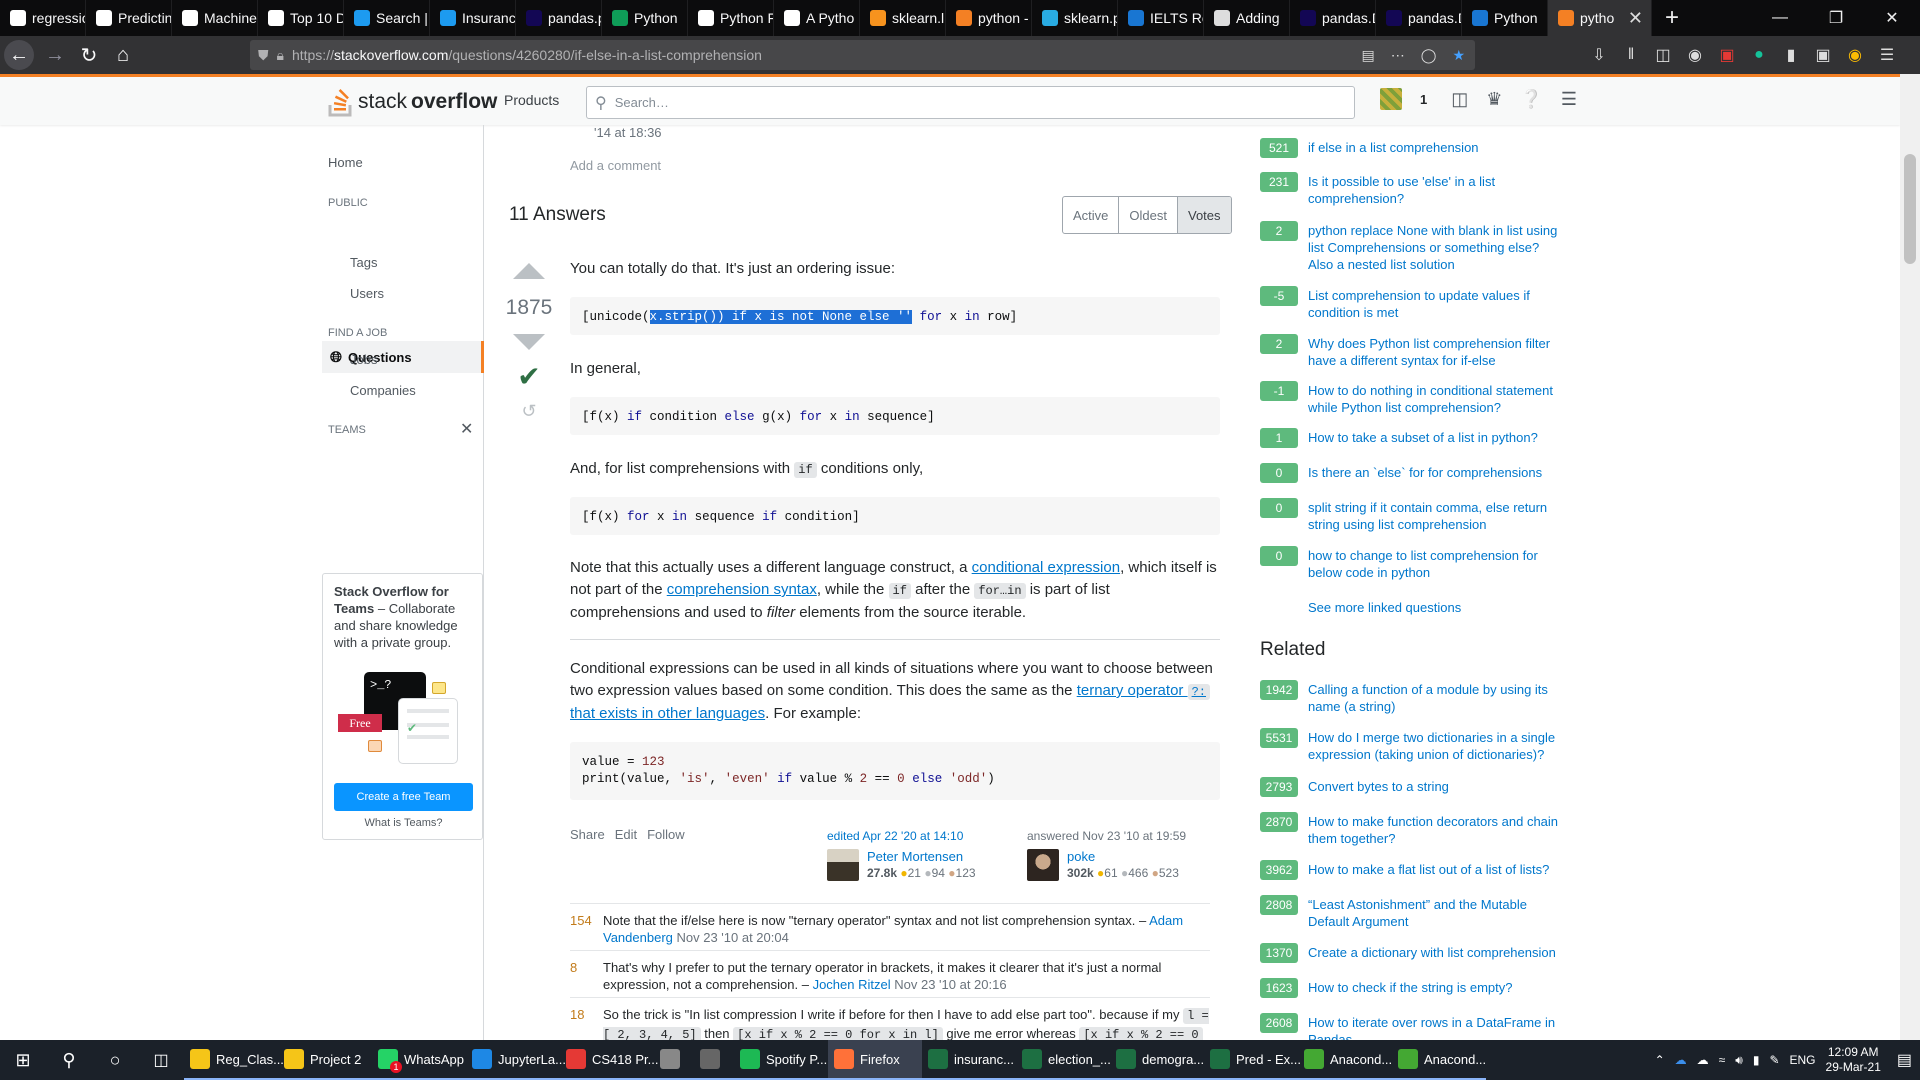 This screenshot has width=1920, height=1080. Describe the element at coordinates (129, 18) in the screenshot. I see `browser-tab: Predictin` at that location.